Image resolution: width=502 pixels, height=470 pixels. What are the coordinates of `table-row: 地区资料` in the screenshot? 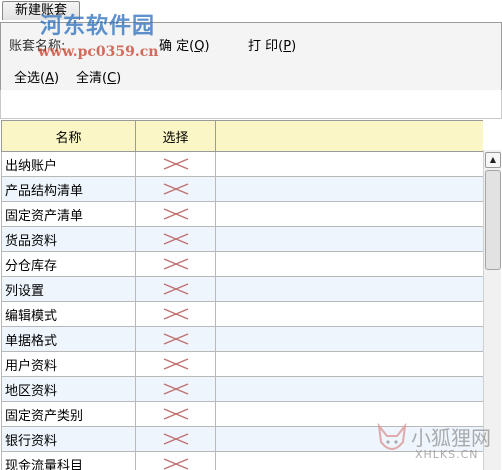 It's located at (242, 389).